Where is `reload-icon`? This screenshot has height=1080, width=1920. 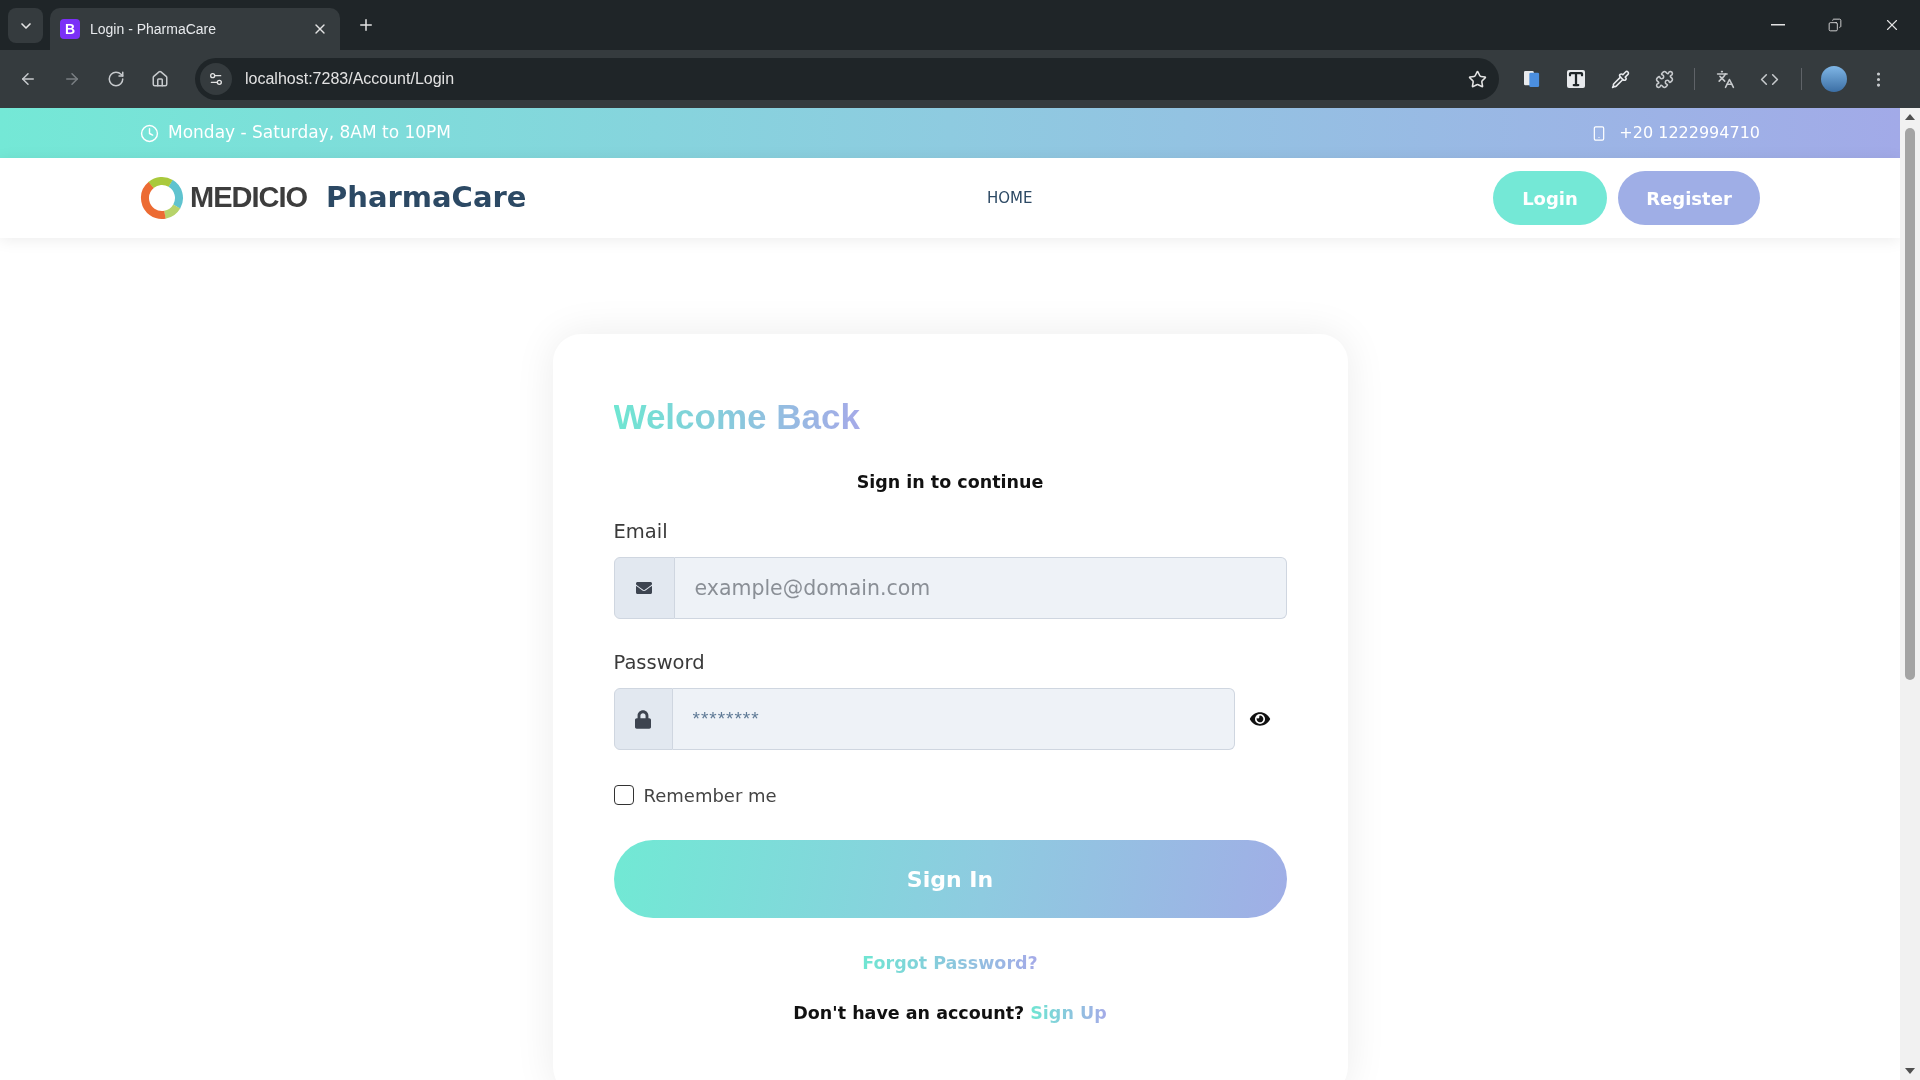
reload-icon is located at coordinates (116, 79).